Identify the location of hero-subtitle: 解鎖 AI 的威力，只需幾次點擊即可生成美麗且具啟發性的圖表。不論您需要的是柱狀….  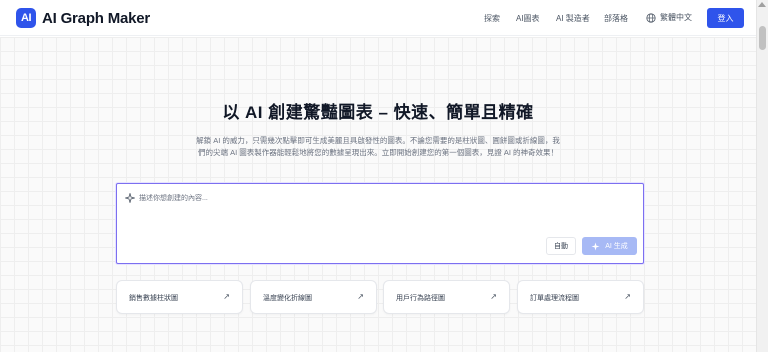
(378, 147).